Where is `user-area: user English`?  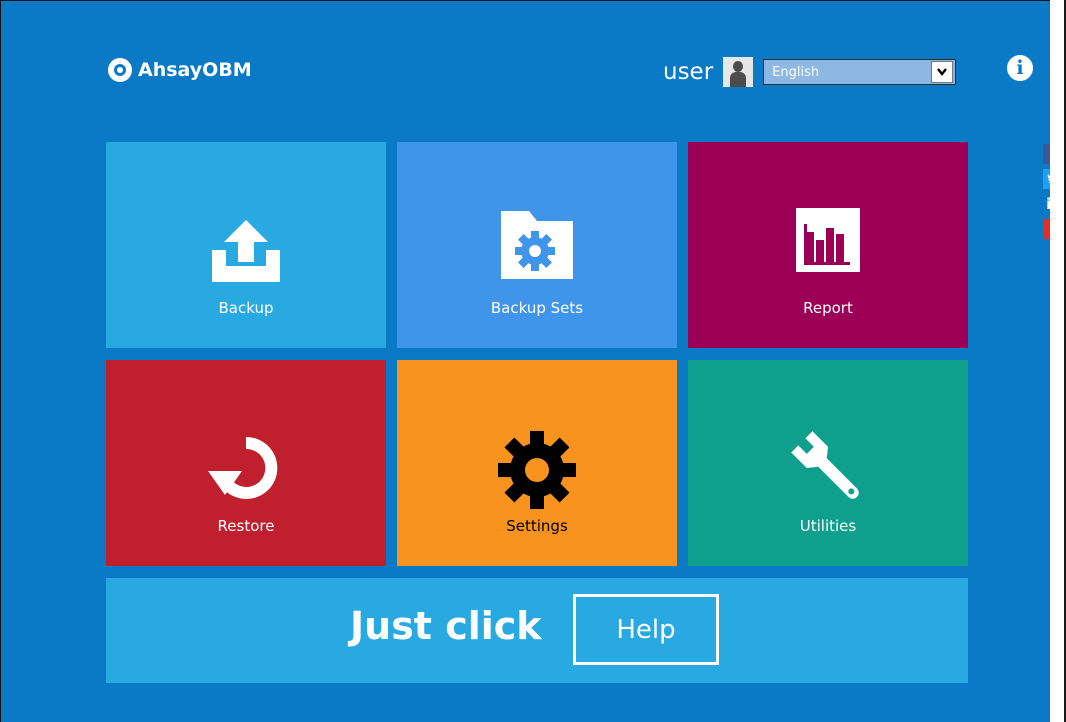
user-area: user English is located at coordinates (810, 72).